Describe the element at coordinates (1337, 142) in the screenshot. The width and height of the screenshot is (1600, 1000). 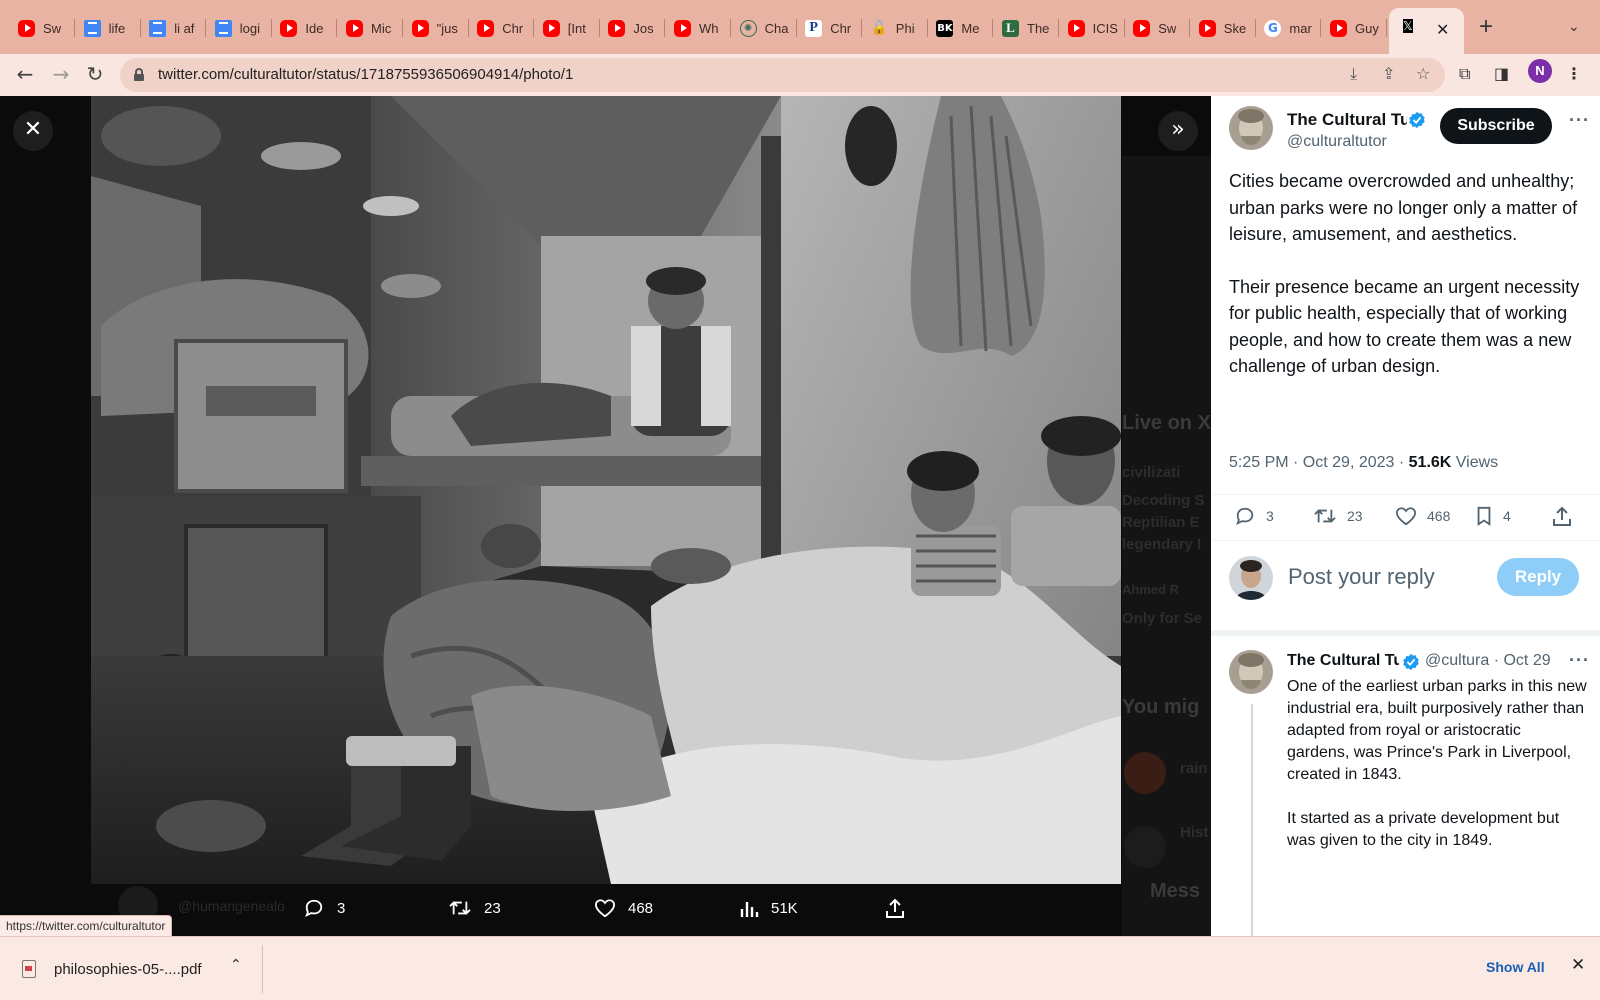
I see `author-handle: @culturaltutor` at that location.